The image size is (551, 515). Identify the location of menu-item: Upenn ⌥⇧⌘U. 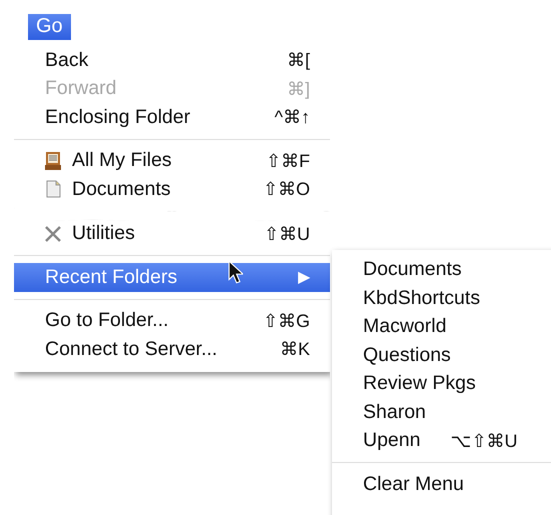
(441, 440).